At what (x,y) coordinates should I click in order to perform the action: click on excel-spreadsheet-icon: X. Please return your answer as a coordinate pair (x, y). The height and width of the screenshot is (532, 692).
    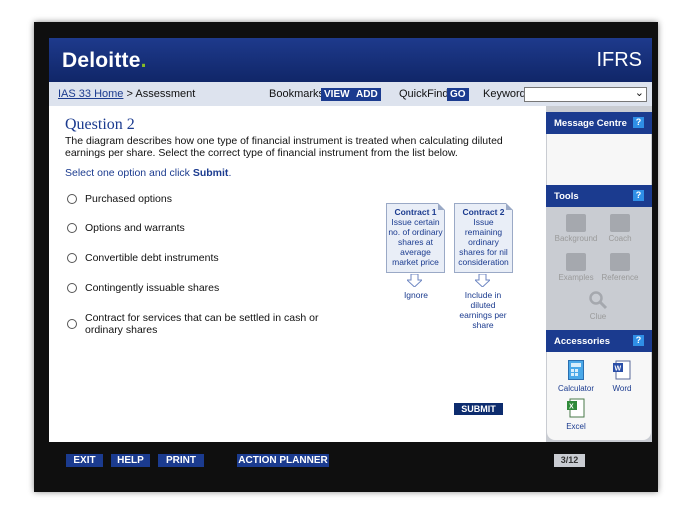
    Looking at the image, I should click on (576, 408).